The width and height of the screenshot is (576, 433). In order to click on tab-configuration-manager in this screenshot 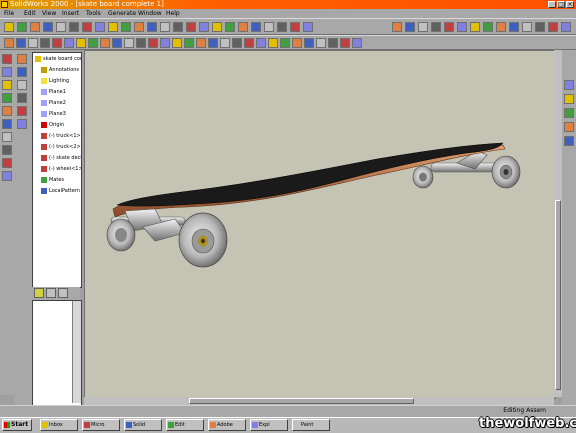, I will do `click(63, 293)`.